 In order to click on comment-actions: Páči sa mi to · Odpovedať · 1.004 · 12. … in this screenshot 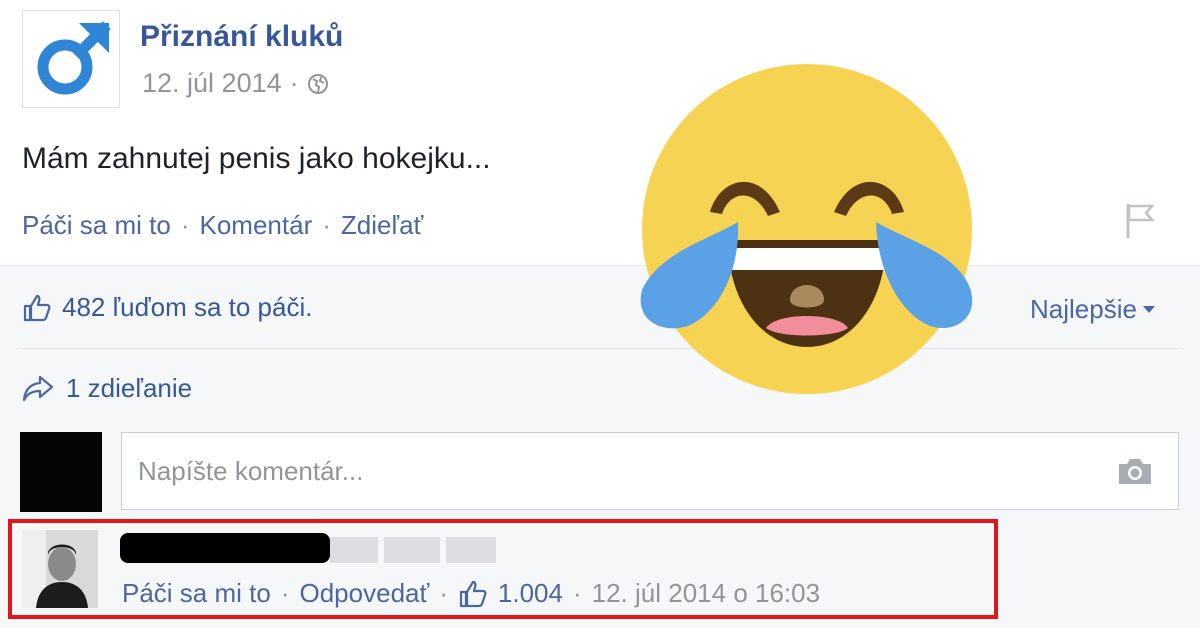, I will do `click(471, 593)`.